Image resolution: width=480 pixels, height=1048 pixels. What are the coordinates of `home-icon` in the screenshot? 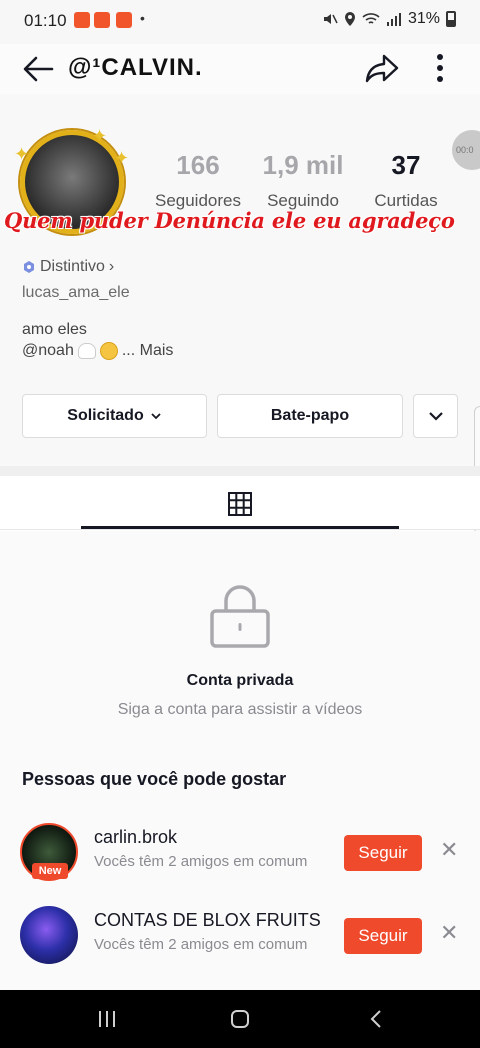 It's located at (240, 1019).